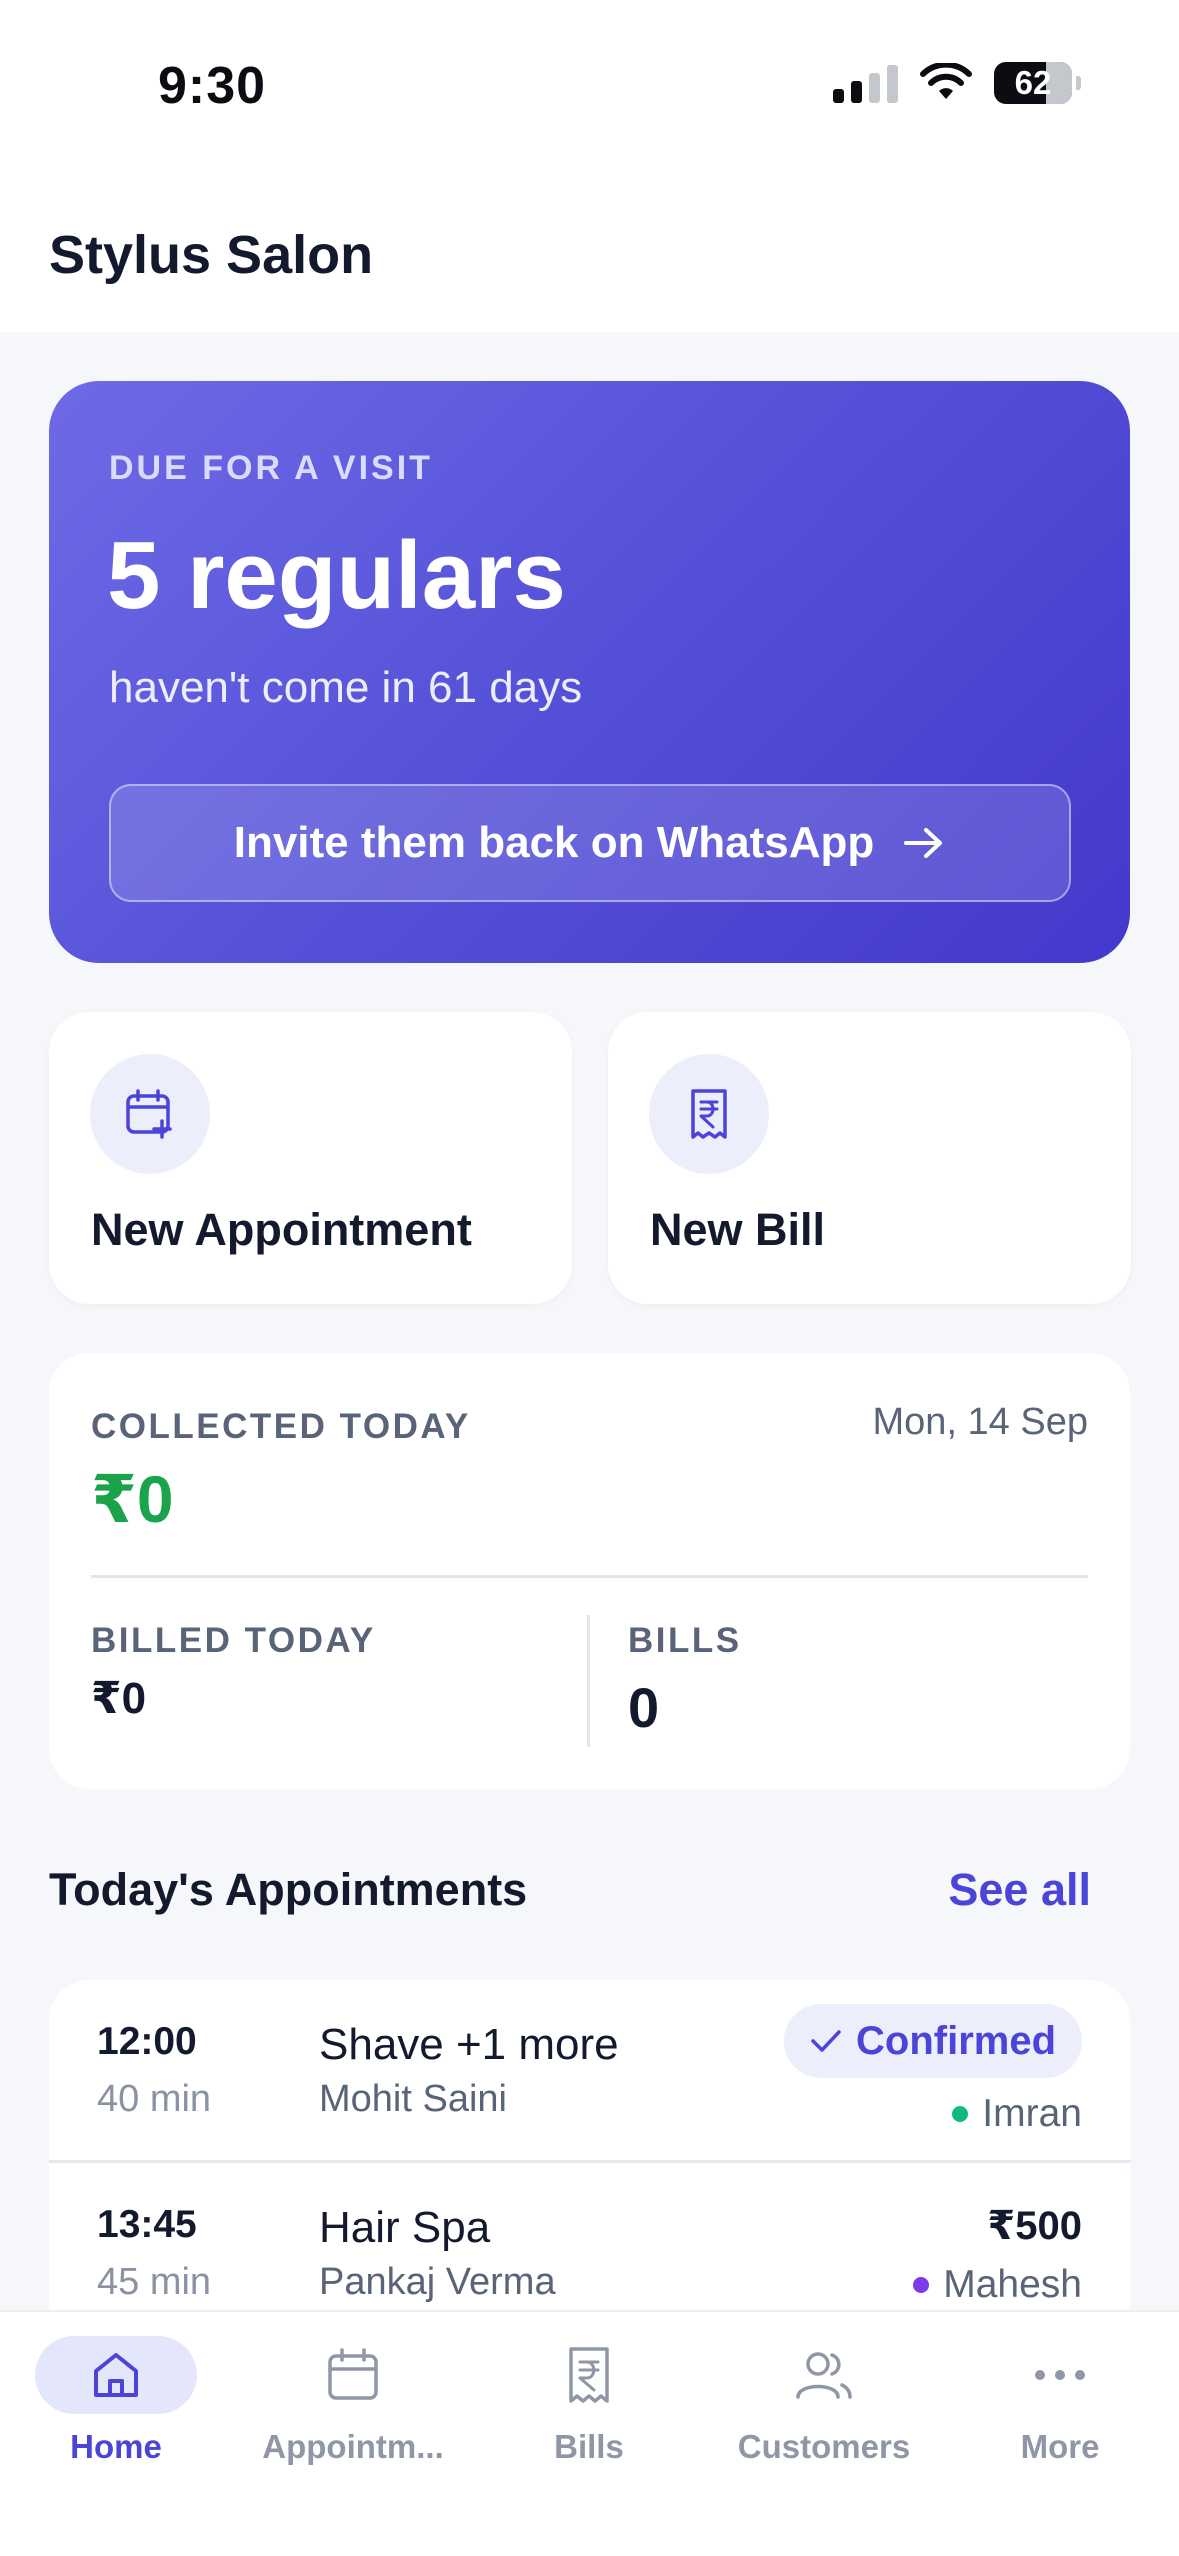 Image resolution: width=1179 pixels, height=2556 pixels. I want to click on calendar-icon, so click(353, 2375).